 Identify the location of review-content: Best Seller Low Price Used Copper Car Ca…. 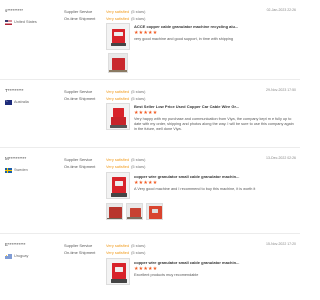
(214, 118).